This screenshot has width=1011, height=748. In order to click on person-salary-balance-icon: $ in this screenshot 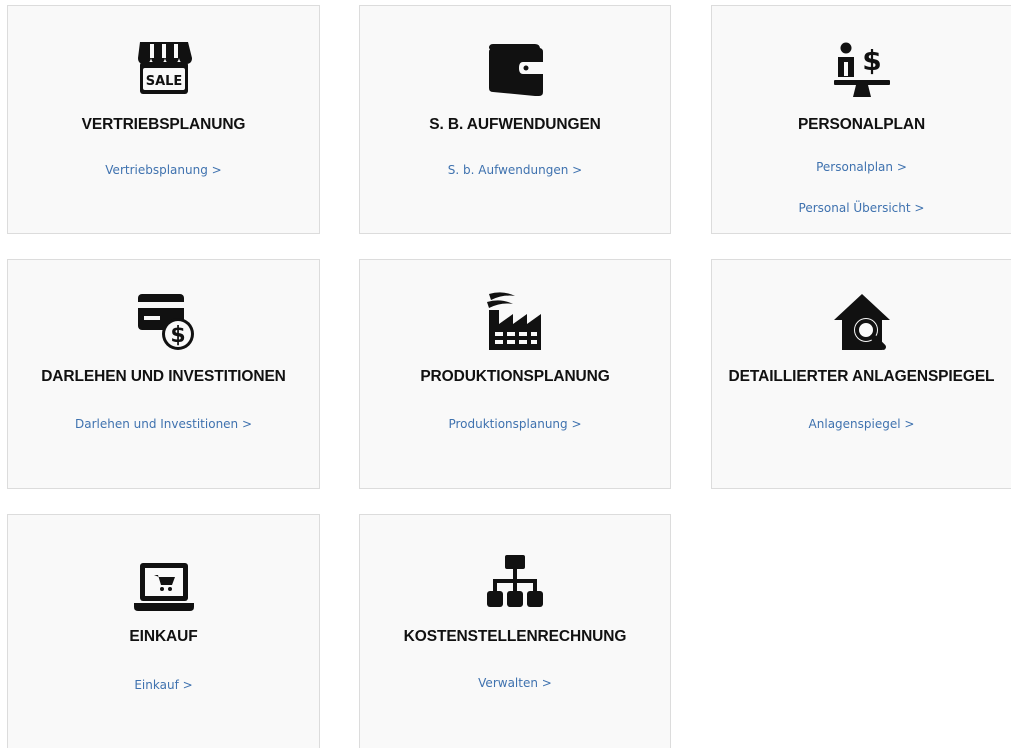, I will do `click(861, 70)`.